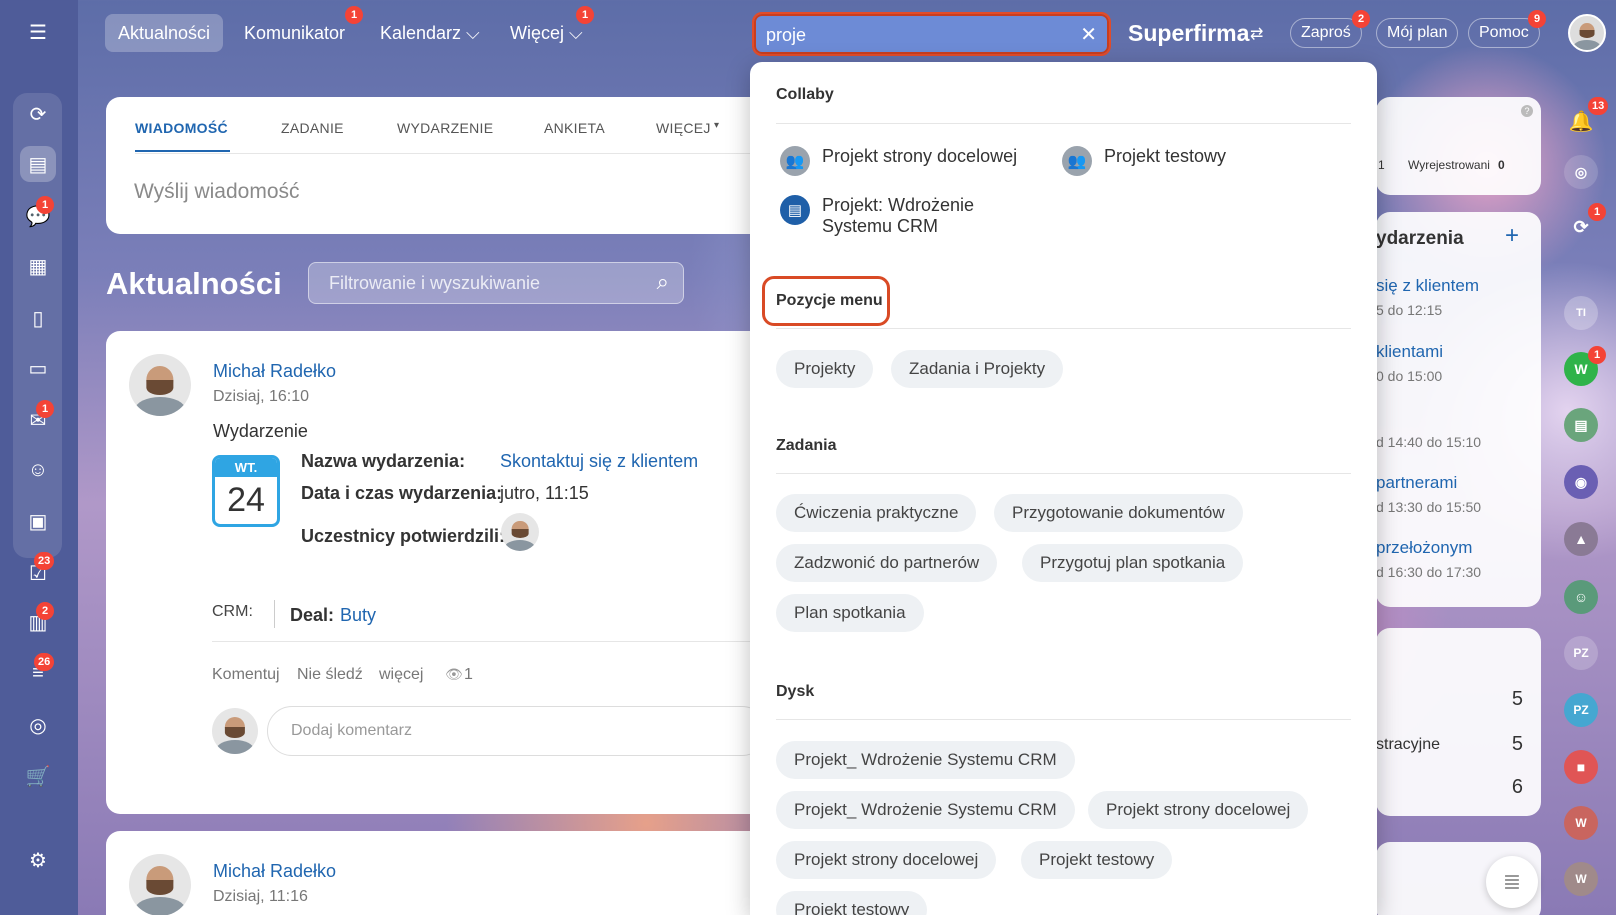  Describe the element at coordinates (890, 216) in the screenshot. I see `collab-item: ▤ Projekt: Wdrożenie Systemu CRM` at that location.